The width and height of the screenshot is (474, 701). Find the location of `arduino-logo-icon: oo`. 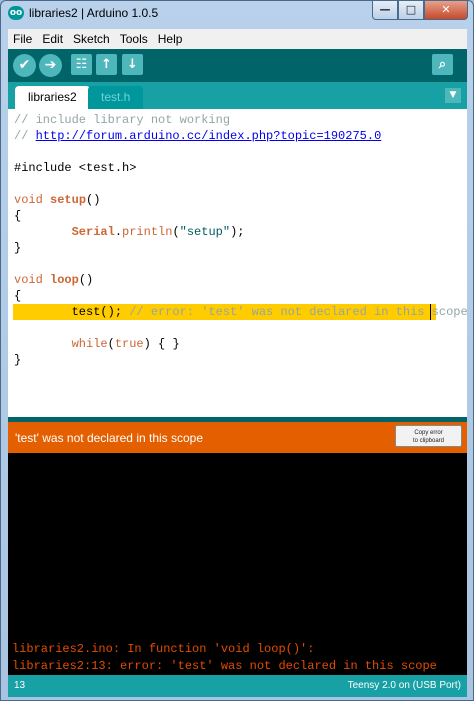

arduino-logo-icon: oo is located at coordinates (16, 13).